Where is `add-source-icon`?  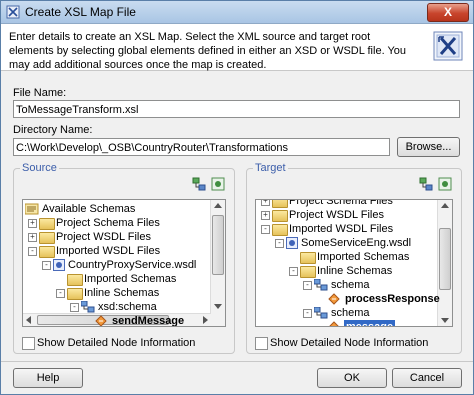 add-source-icon is located at coordinates (199, 184).